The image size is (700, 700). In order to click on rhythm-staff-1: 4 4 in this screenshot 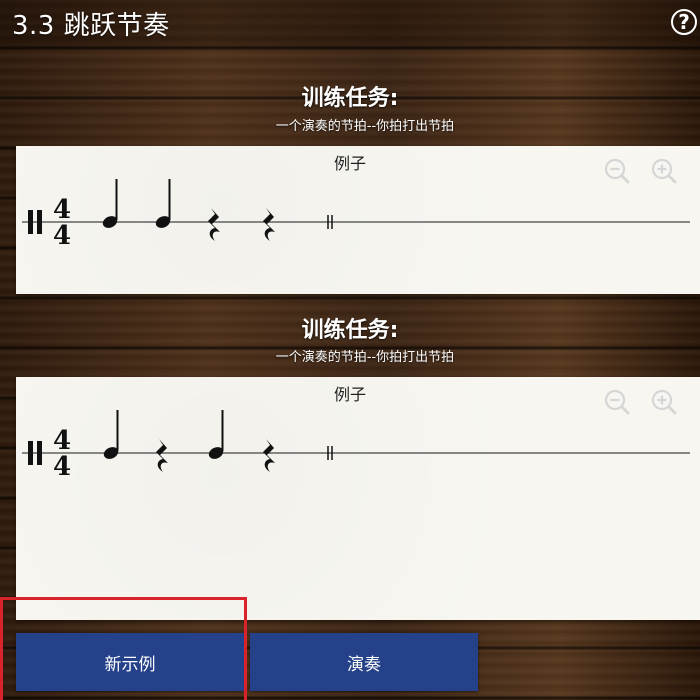, I will do `click(356, 215)`.